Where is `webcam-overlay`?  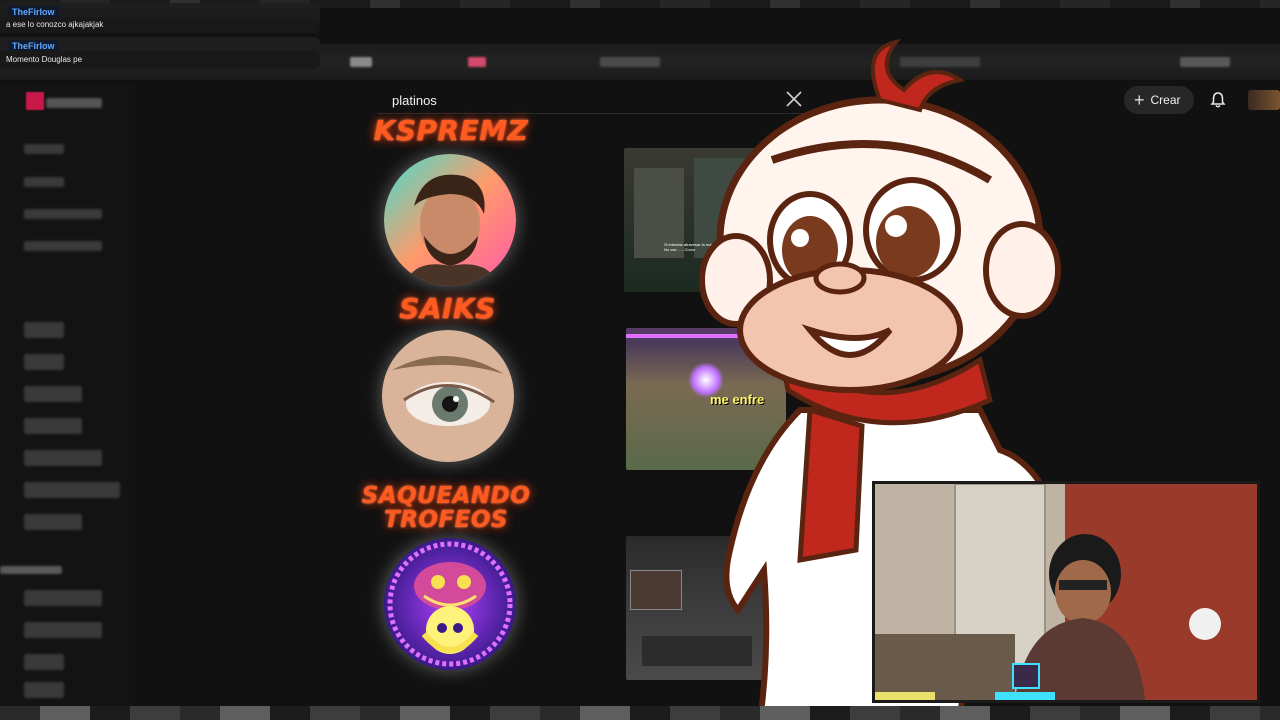 webcam-overlay is located at coordinates (1066, 592).